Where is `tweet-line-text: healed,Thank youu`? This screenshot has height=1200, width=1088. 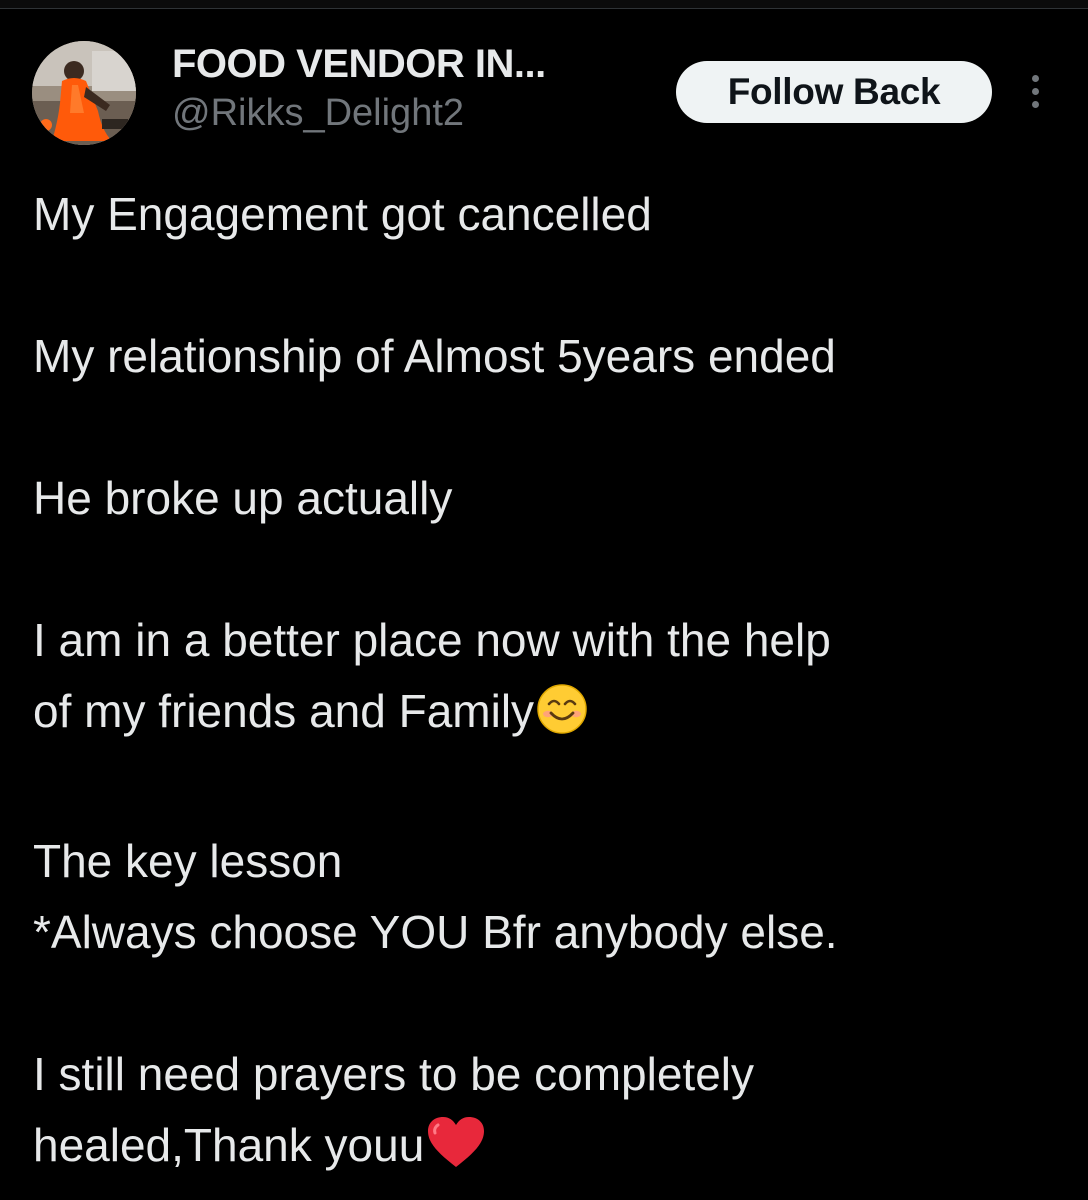
tweet-line-text: healed,Thank youu is located at coordinates (229, 1145).